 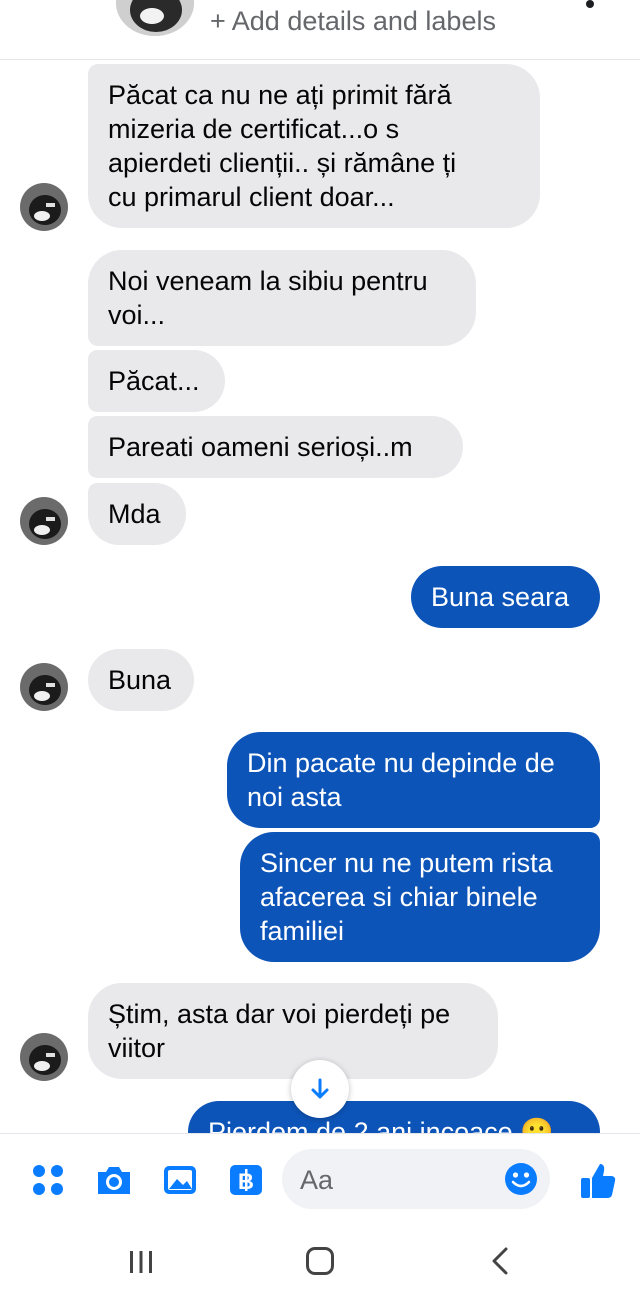 I want to click on scroll-to-bottom-button, so click(x=320, y=1089).